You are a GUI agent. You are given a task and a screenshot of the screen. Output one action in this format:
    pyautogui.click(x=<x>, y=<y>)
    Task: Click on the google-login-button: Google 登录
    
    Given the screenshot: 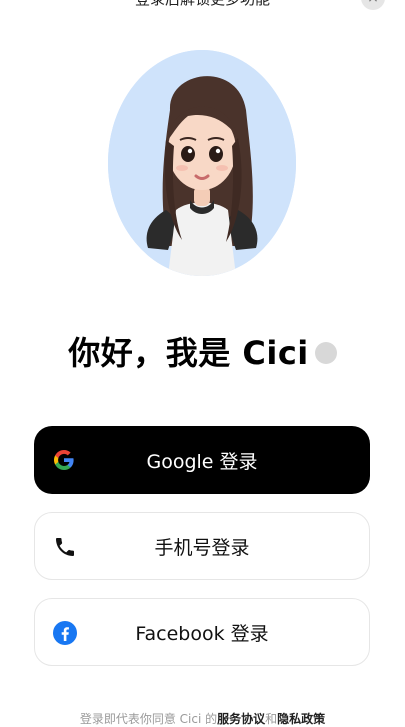 What is the action you would take?
    pyautogui.click(x=202, y=460)
    